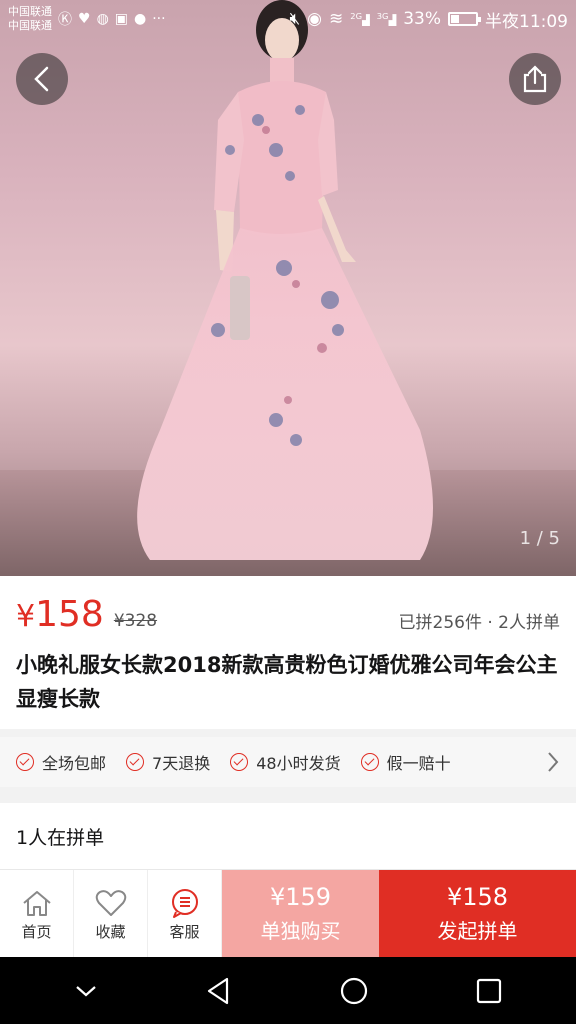 The image size is (576, 1024). Describe the element at coordinates (300, 930) in the screenshot. I see `single-label: 单独购买` at that location.